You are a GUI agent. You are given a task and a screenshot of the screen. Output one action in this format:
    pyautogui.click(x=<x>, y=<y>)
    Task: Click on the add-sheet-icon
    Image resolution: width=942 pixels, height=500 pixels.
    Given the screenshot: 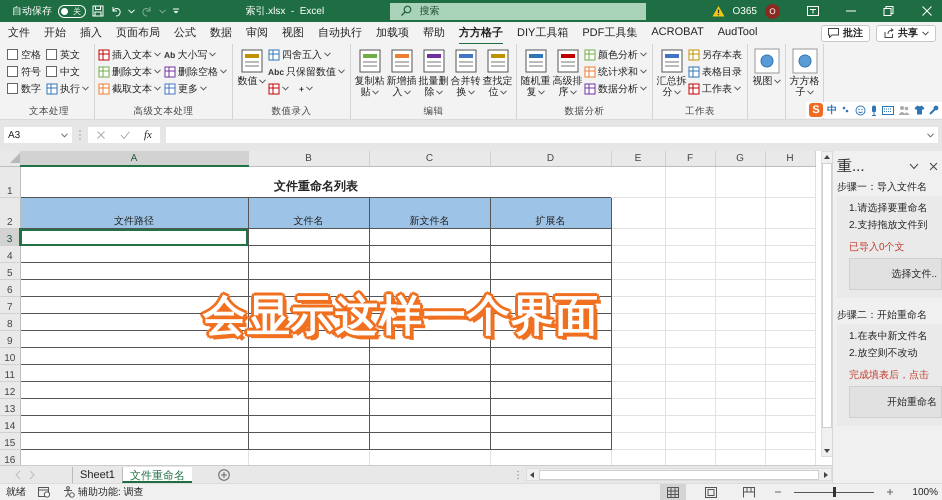 What is the action you would take?
    pyautogui.click(x=224, y=474)
    